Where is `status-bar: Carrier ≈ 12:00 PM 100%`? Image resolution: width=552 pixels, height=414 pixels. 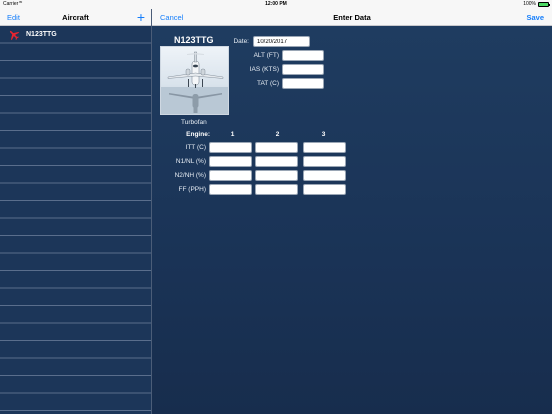
status-bar: Carrier ≈ 12:00 PM 100% is located at coordinates (276, 4).